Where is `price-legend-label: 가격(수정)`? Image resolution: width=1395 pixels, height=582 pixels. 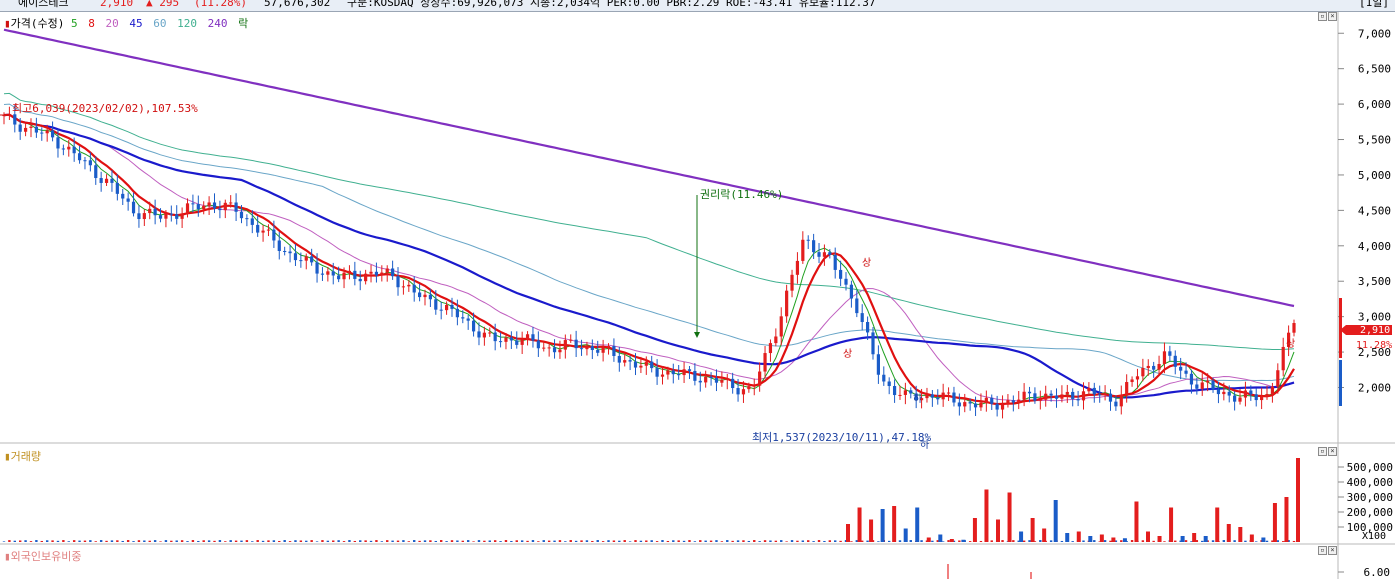 price-legend-label: 가격(수정) is located at coordinates (38, 23).